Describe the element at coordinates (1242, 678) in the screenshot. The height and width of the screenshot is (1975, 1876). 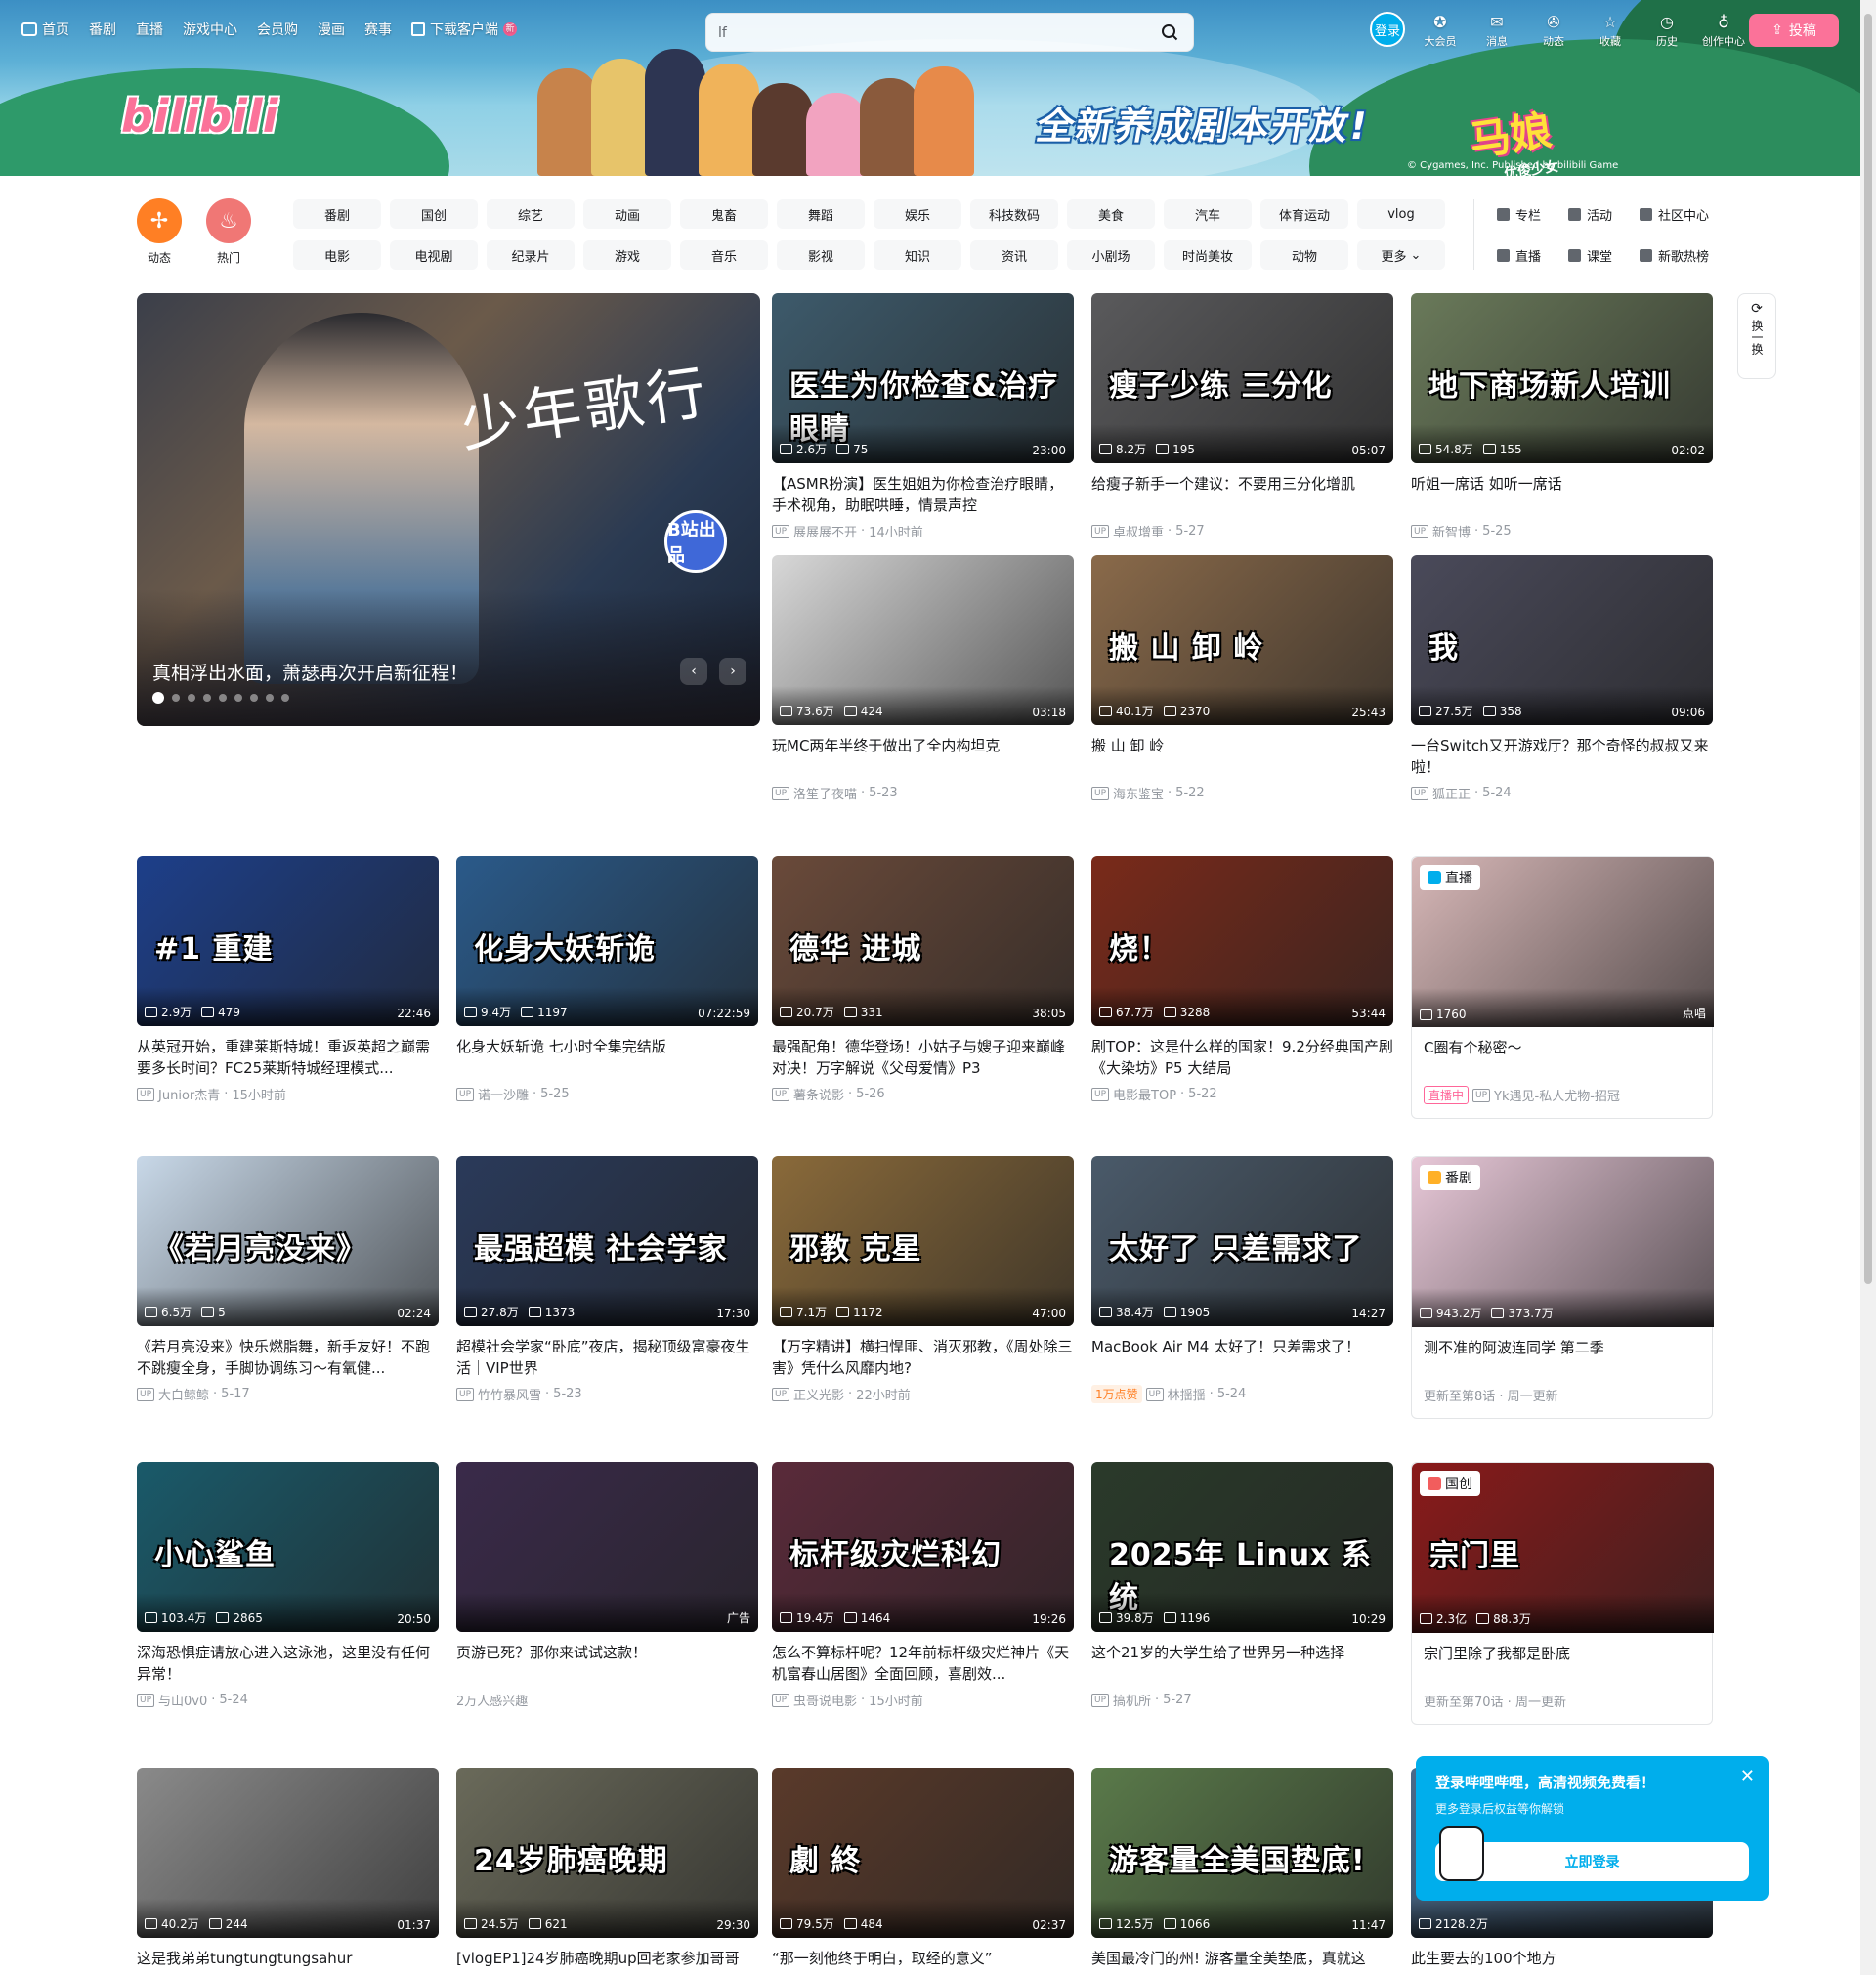
I see `video-card: 搬 山 卸 岭 40.1万 2370 25:43 搬 山 卸 岭 UP 海东鉴宝 · 5-22` at that location.